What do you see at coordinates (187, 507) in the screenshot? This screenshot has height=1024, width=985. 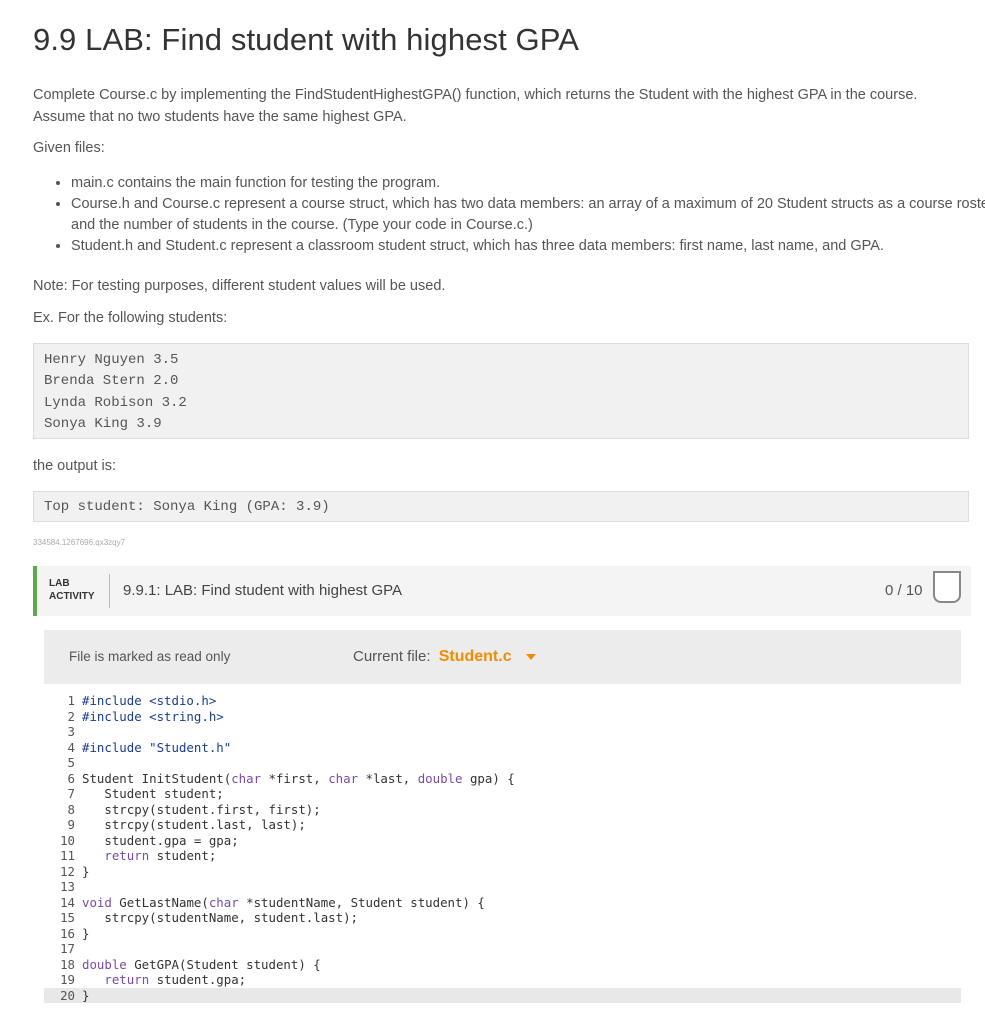 I see `example-output-line: Top student: Sonya King (GPA: 3.9)` at bounding box center [187, 507].